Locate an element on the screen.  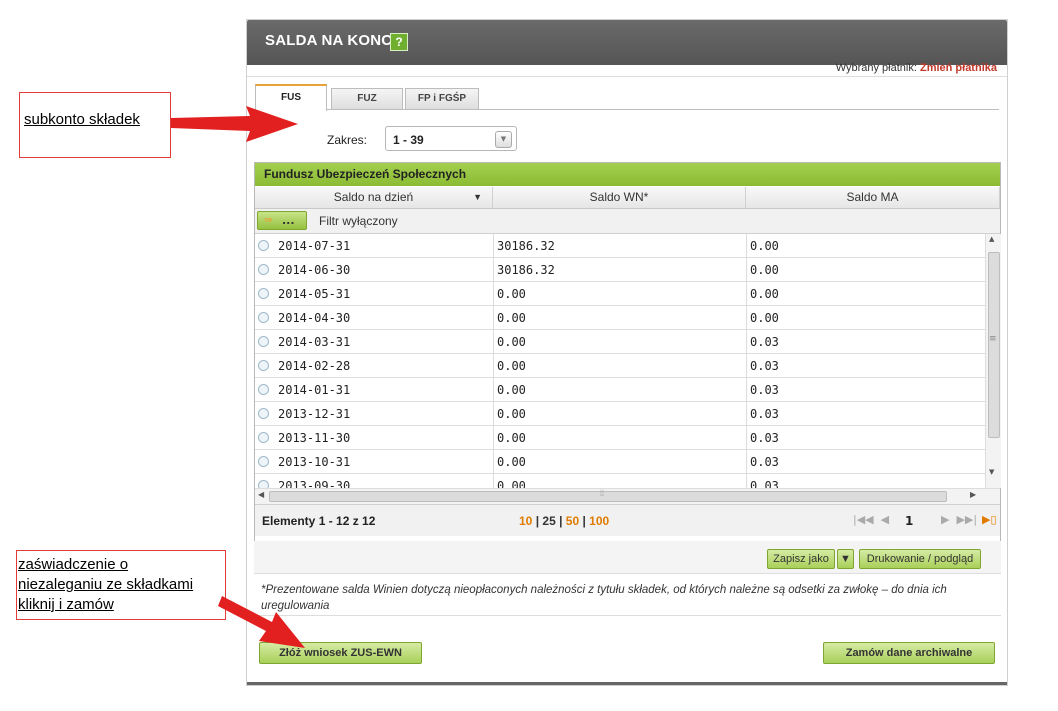
column-header-date: Saldo na dzień ▼ is located at coordinates (374, 198).